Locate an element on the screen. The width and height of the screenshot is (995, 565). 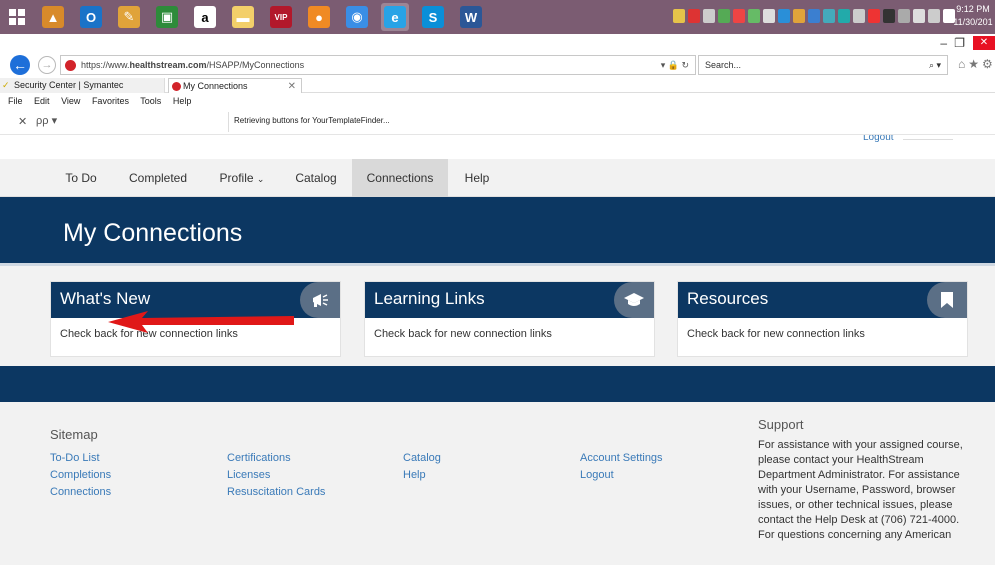
restore-icon: ❐ is located at coordinates (959, 43).